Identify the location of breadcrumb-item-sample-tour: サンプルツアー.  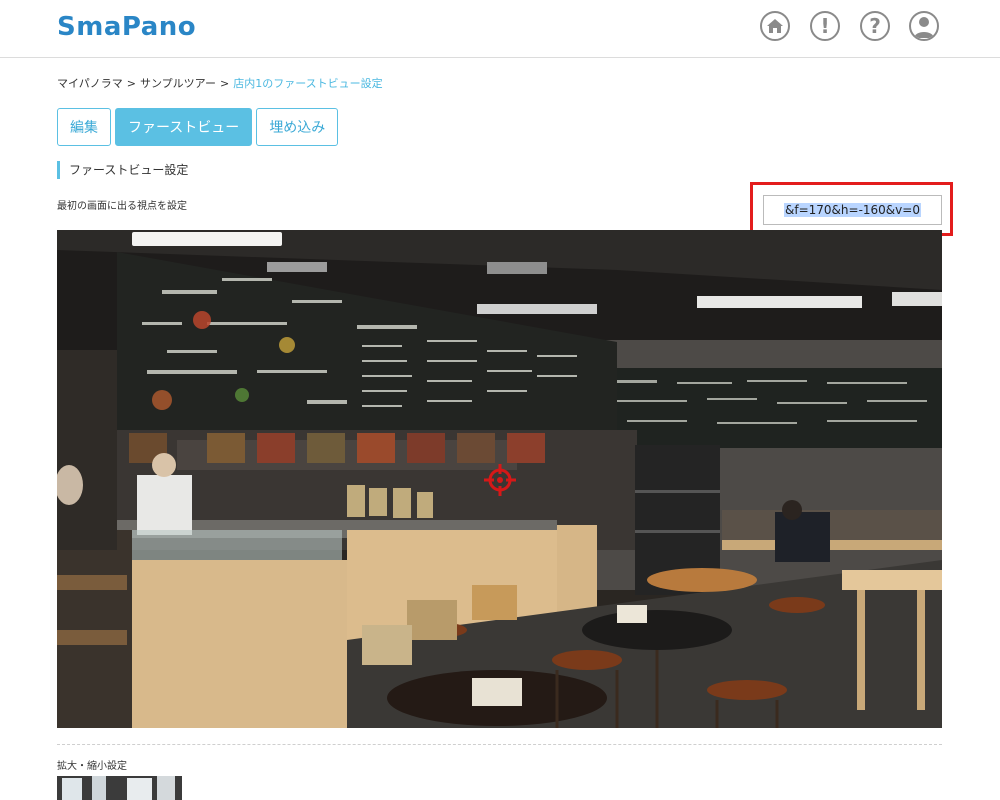
(178, 83).